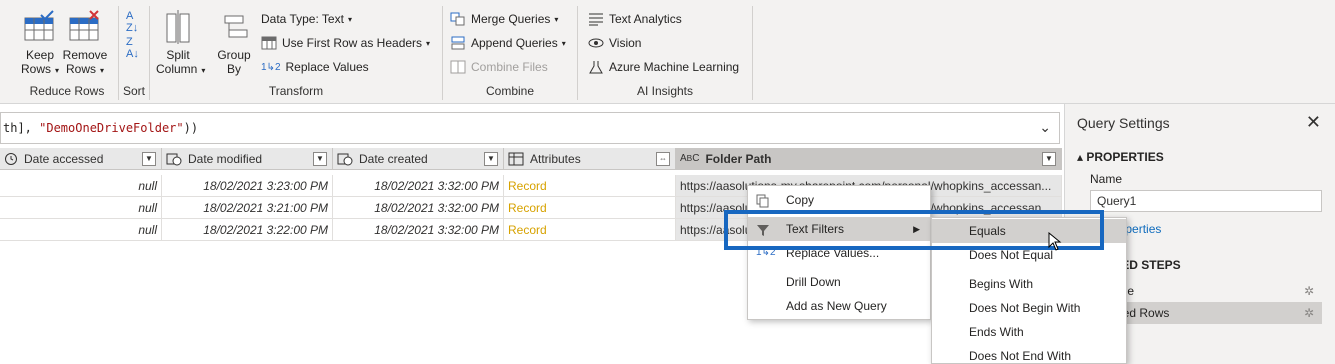 This screenshot has width=1335, height=364. I want to click on azure-ml-button: Azure Machine Learning, so click(663, 67).